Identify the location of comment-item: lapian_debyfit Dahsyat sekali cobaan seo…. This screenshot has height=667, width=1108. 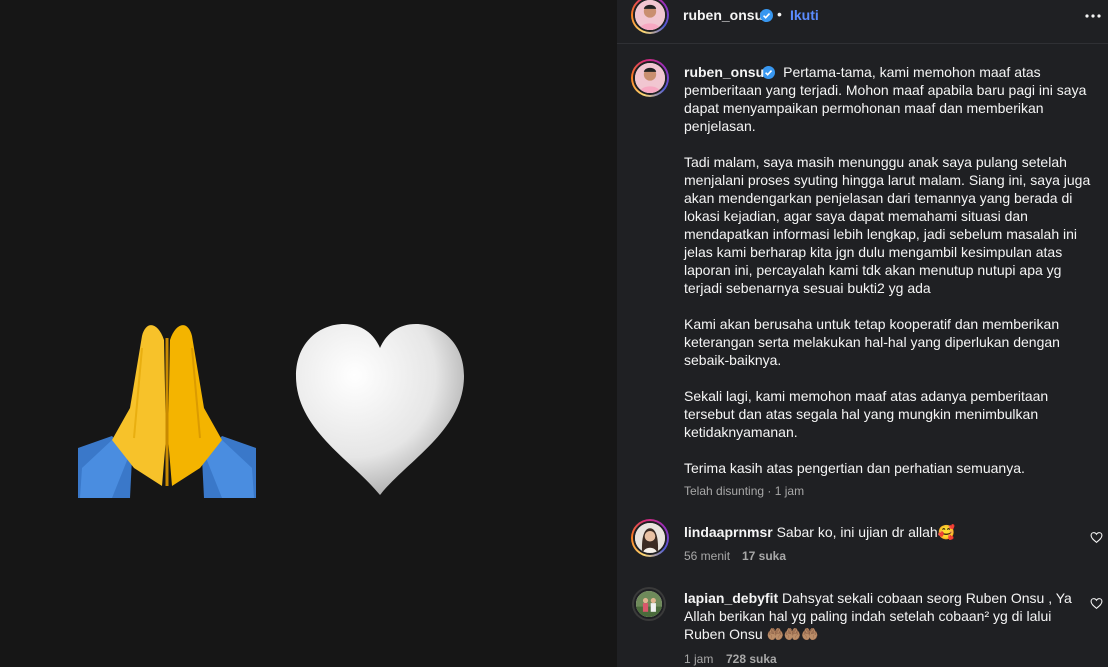
(884, 616).